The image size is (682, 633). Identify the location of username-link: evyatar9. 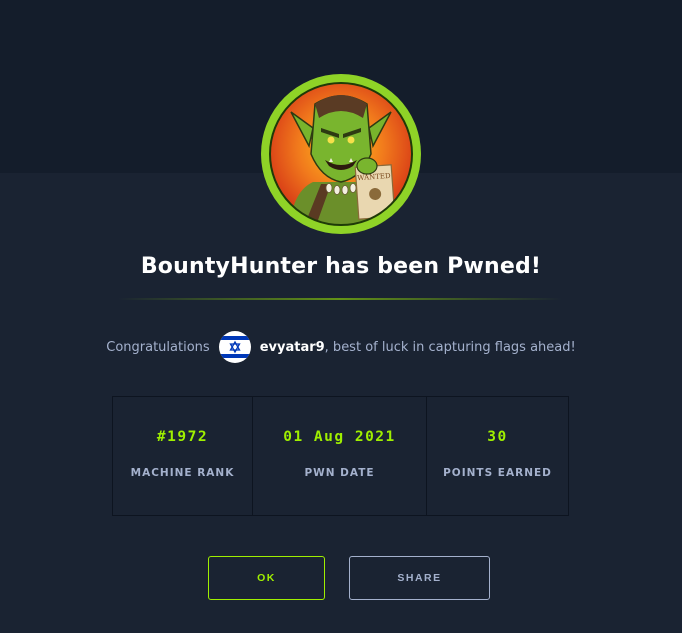
(292, 347).